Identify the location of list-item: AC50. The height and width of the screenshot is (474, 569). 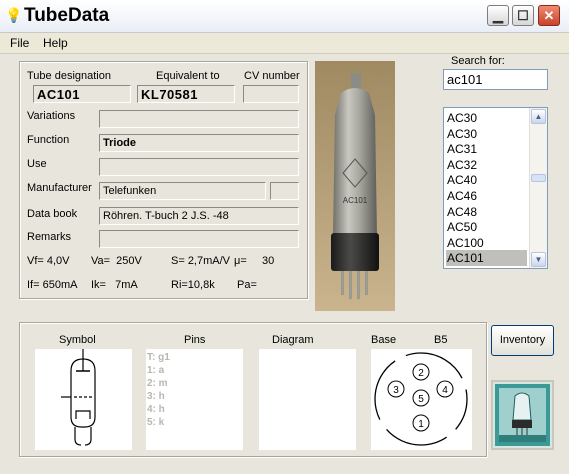
(486, 227).